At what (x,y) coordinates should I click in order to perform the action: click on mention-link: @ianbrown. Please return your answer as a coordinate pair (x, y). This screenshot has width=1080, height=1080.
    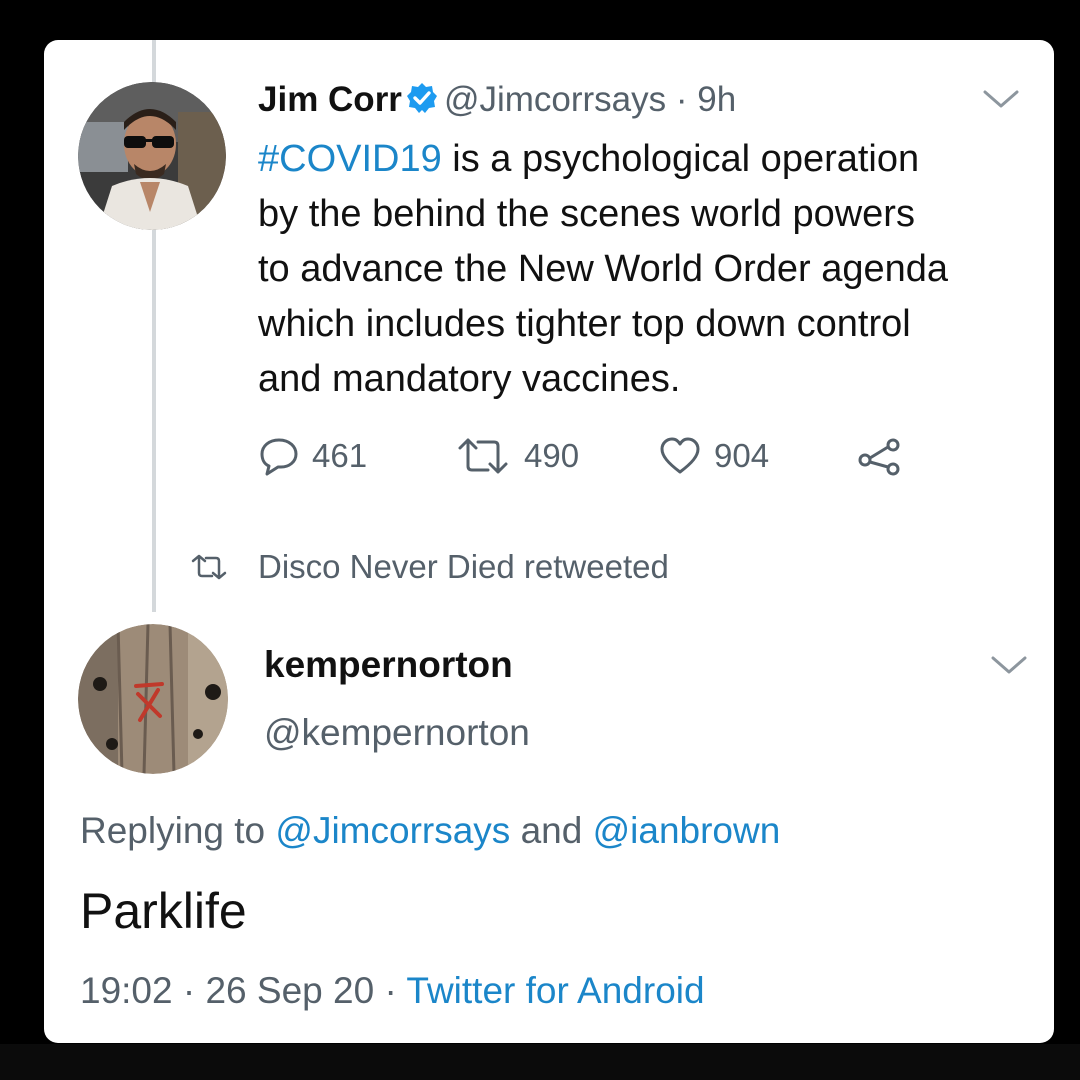
    Looking at the image, I should click on (687, 830).